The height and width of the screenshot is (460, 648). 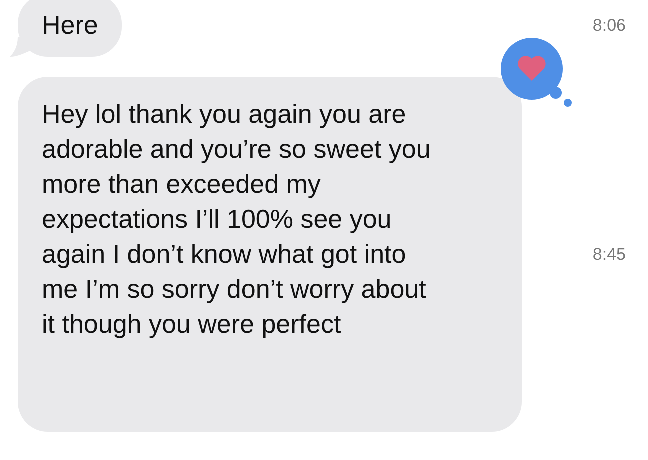 I want to click on message-text: Here, so click(x=70, y=25).